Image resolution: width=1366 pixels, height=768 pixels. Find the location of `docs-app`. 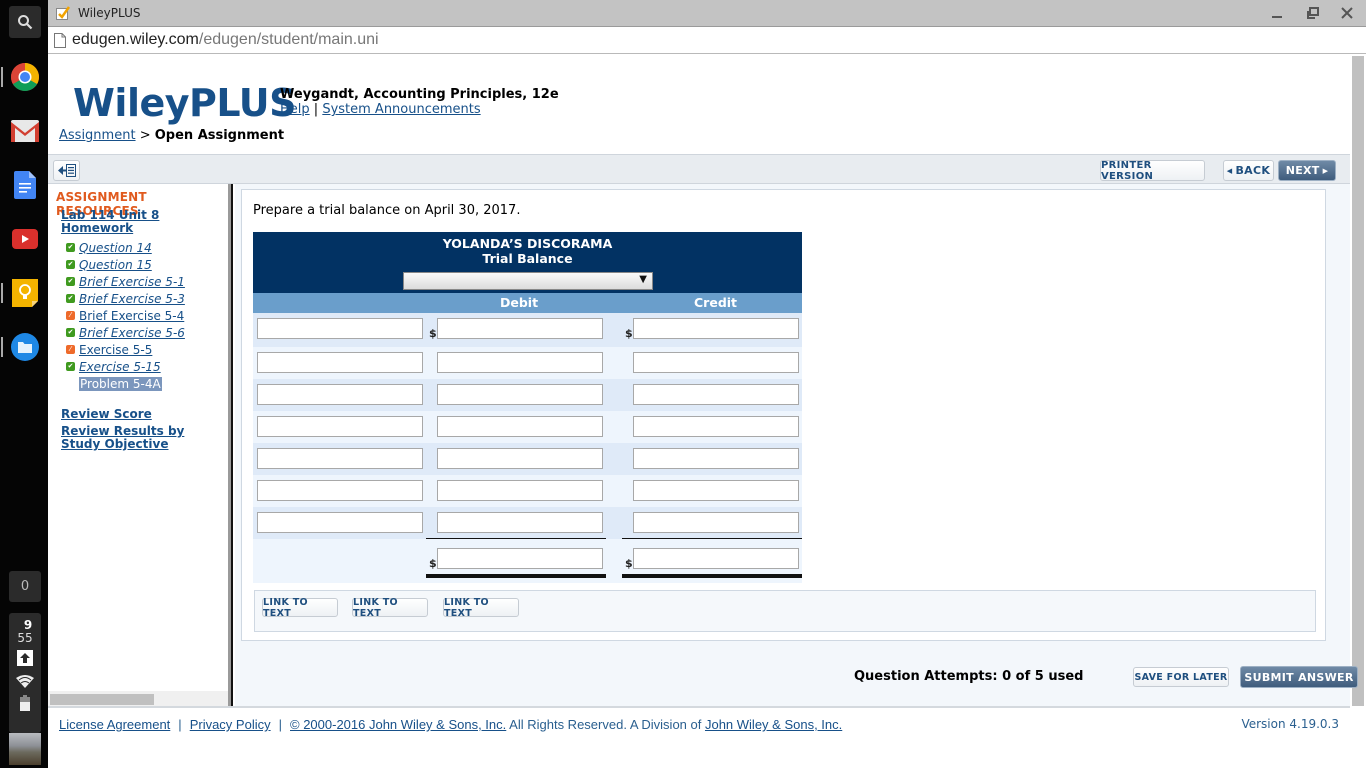

docs-app is located at coordinates (25, 185).